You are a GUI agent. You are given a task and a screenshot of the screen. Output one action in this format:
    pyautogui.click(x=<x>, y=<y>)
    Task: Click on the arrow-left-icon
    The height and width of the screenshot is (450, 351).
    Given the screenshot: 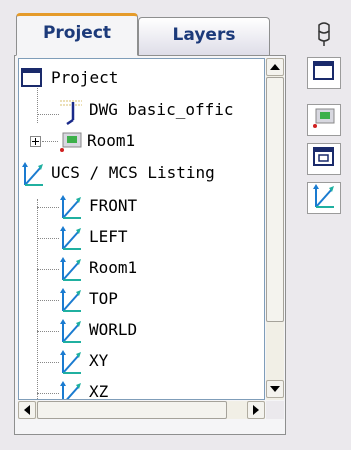 What is the action you would take?
    pyautogui.click(x=27, y=410)
    